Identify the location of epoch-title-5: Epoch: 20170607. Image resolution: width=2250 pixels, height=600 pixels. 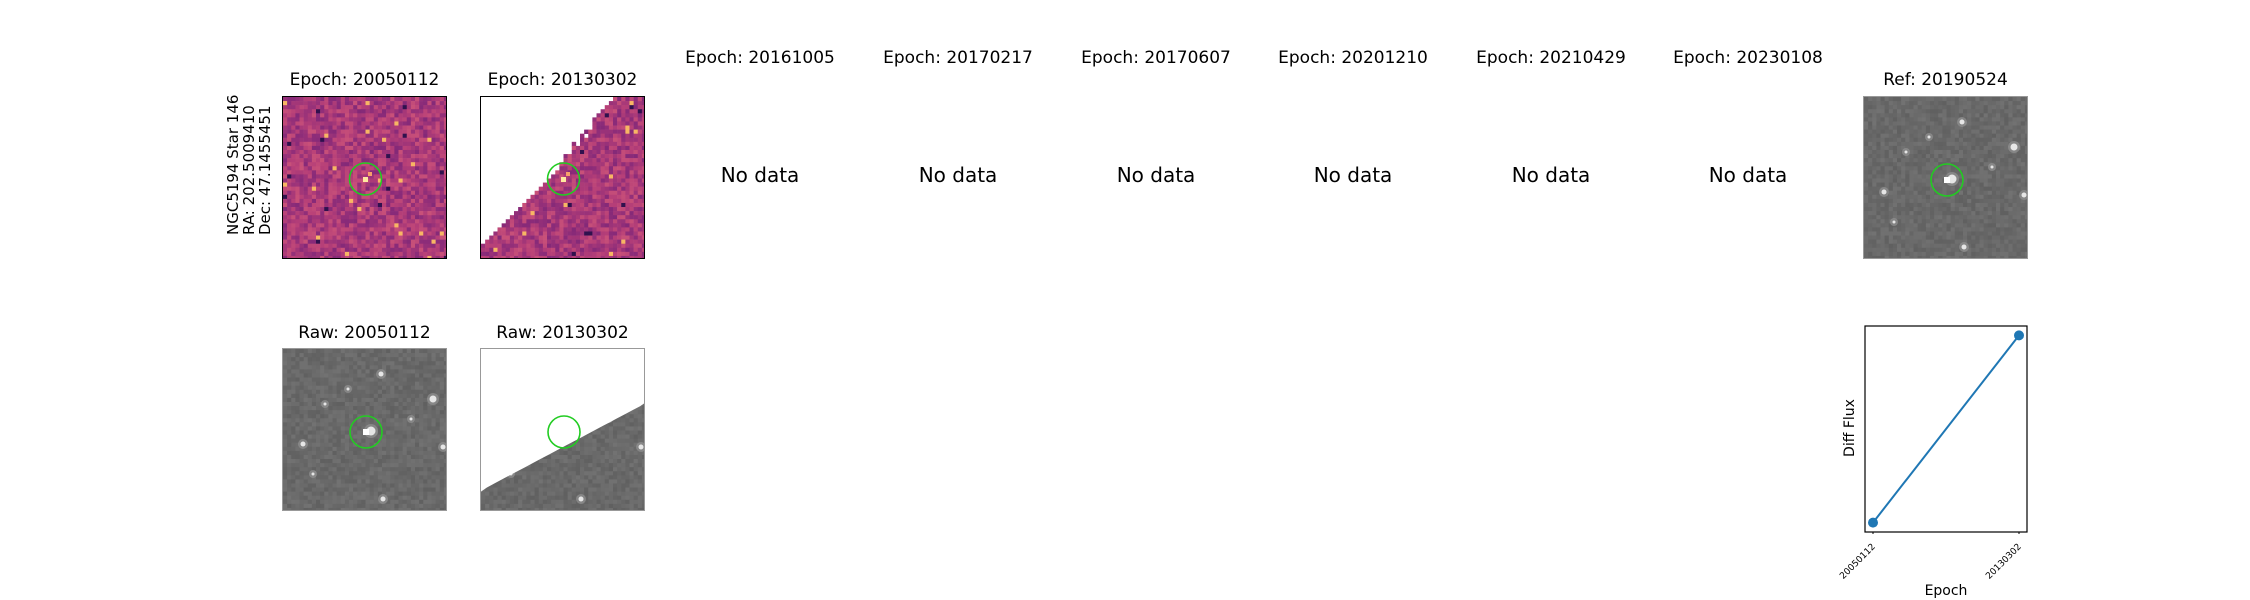
(1156, 58).